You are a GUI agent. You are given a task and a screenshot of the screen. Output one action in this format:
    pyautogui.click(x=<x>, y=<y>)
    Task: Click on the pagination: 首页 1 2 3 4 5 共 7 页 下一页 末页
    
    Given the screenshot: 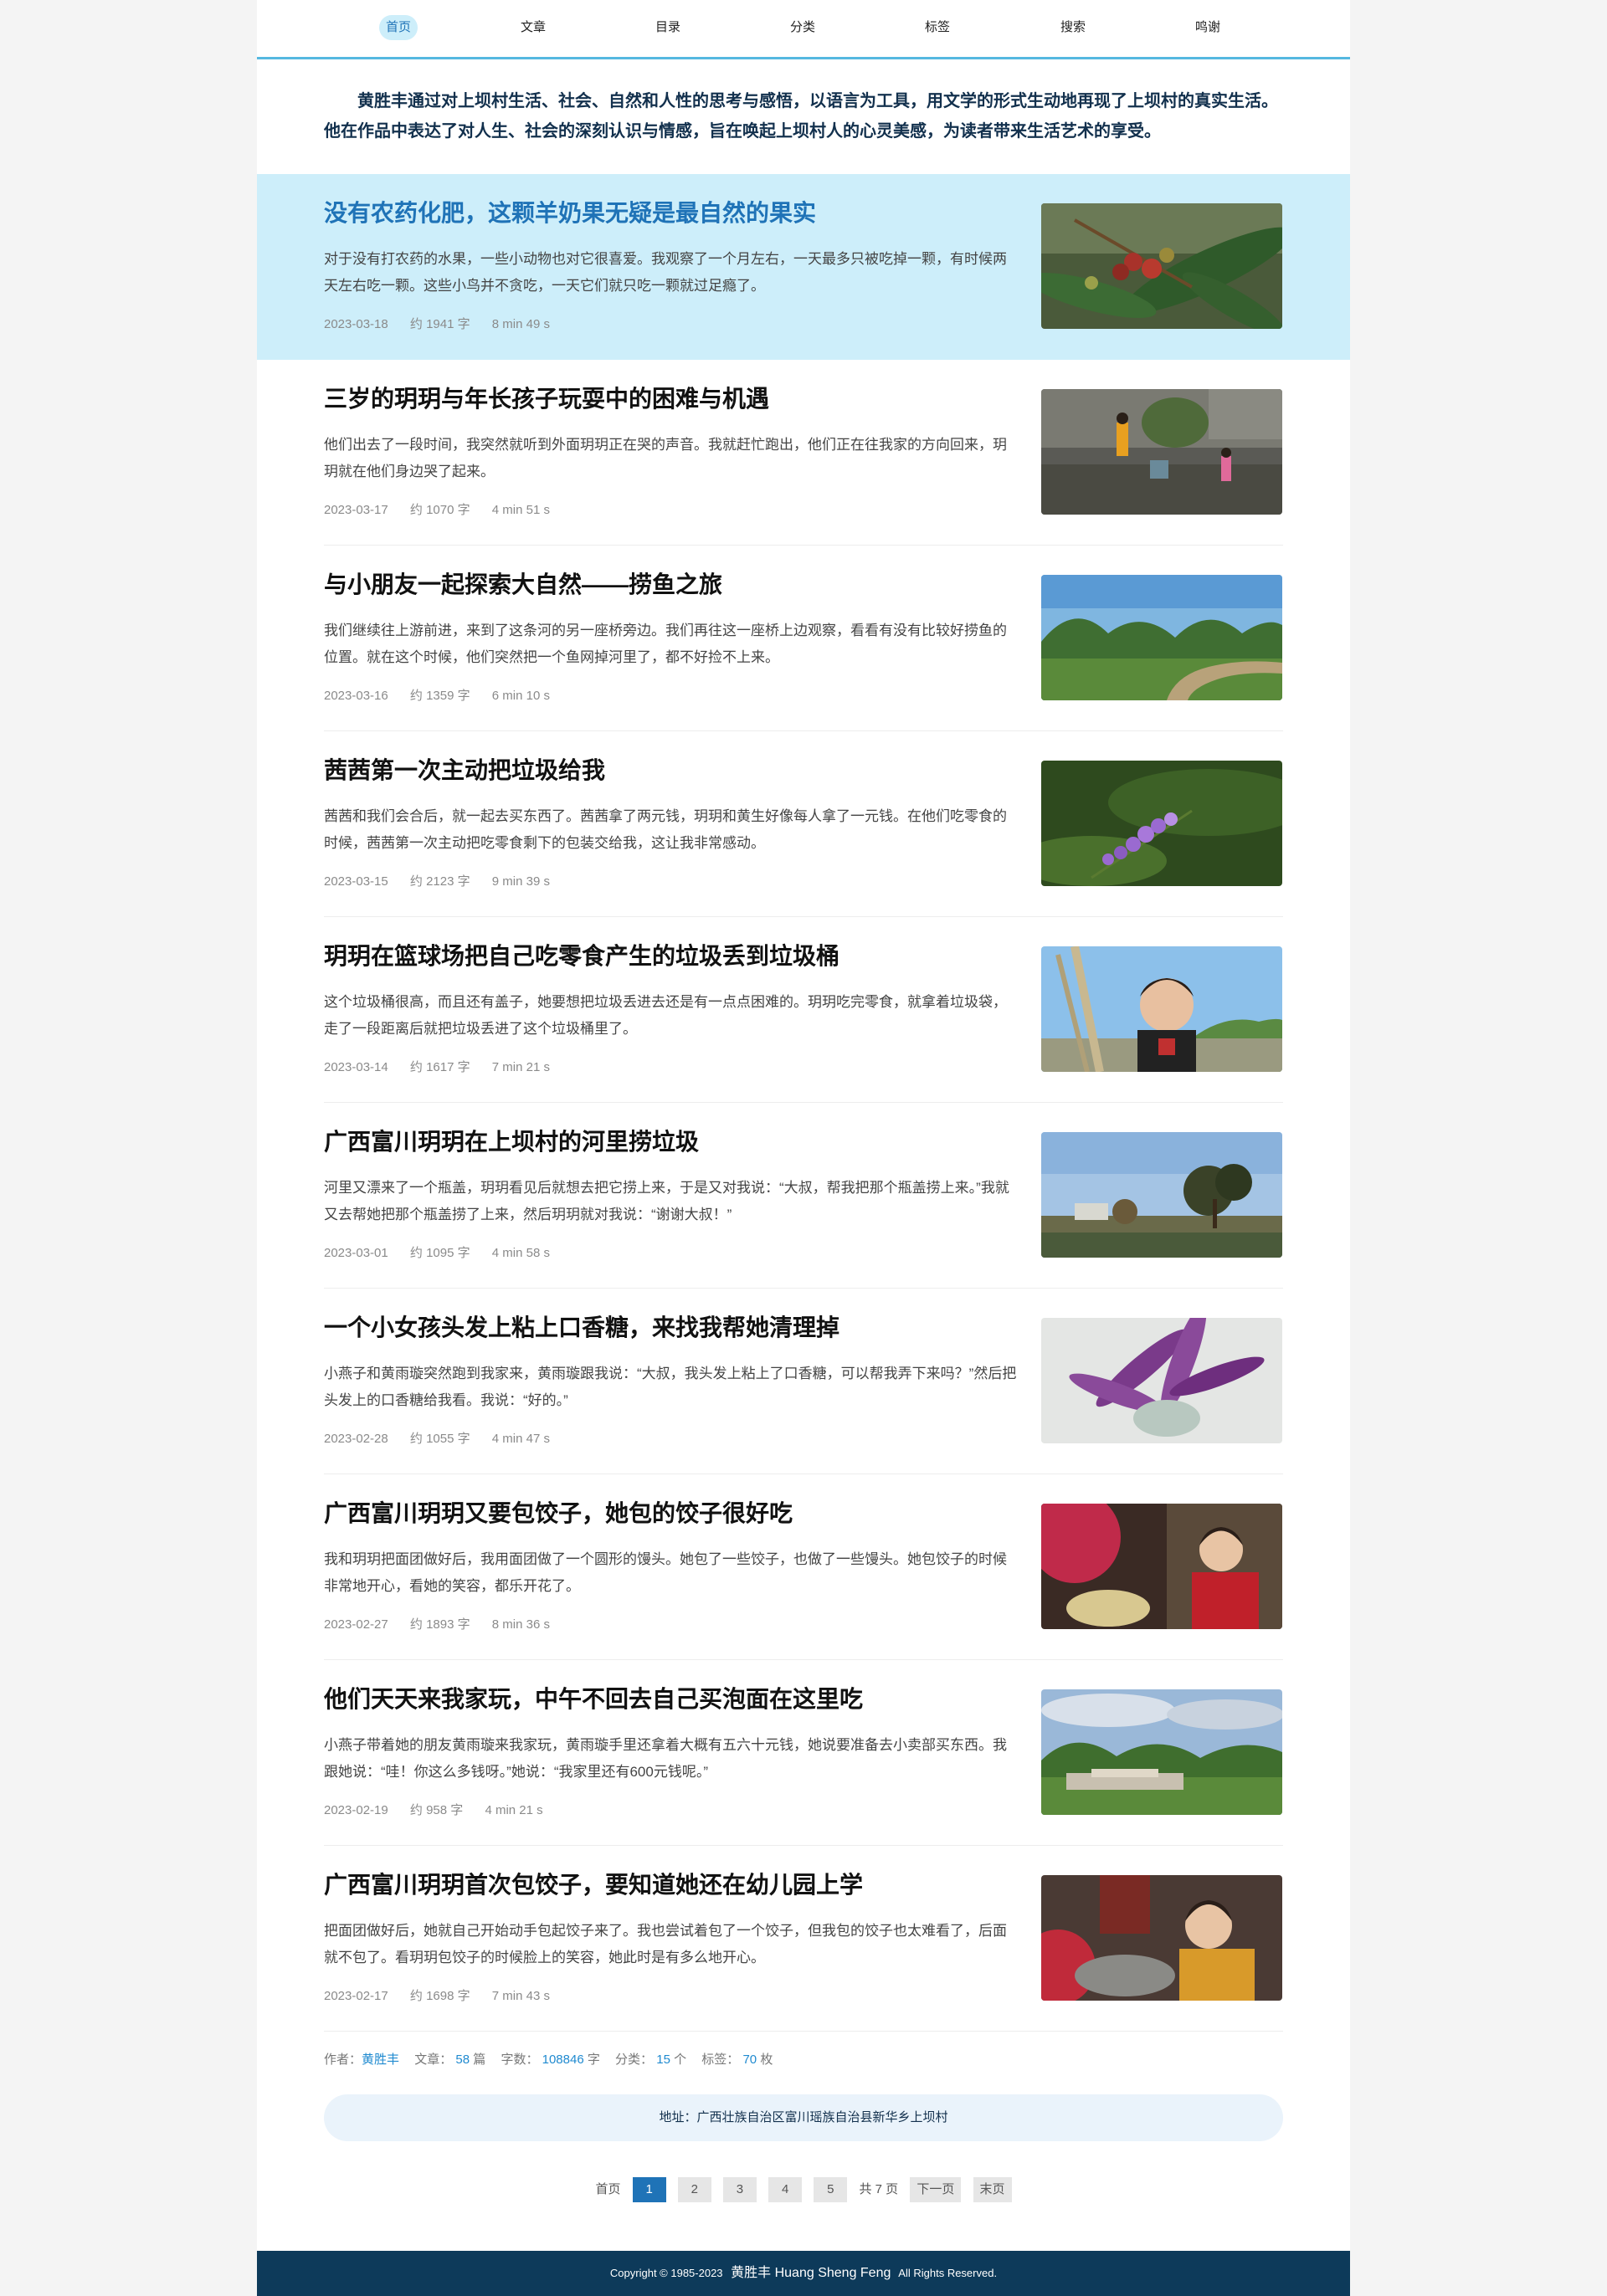 What is the action you would take?
    pyautogui.click(x=803, y=2189)
    